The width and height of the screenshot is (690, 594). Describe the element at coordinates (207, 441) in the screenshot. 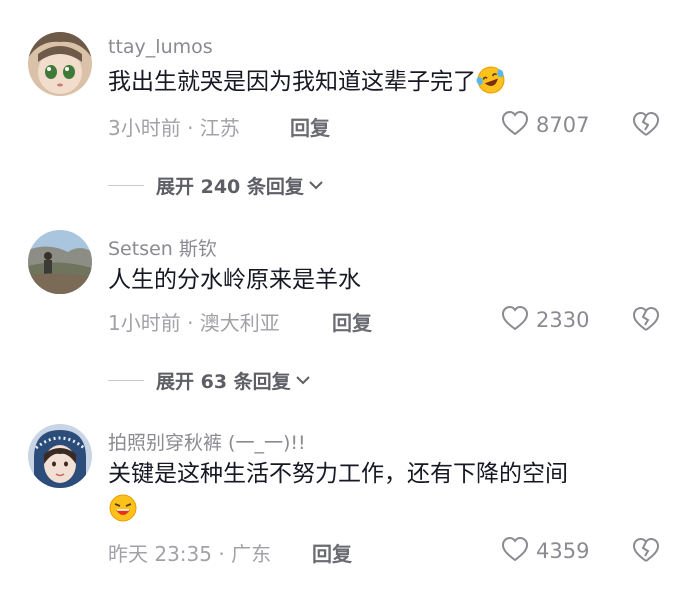

I see `username: 拍照别穿秋裤 (一_一)!!` at that location.